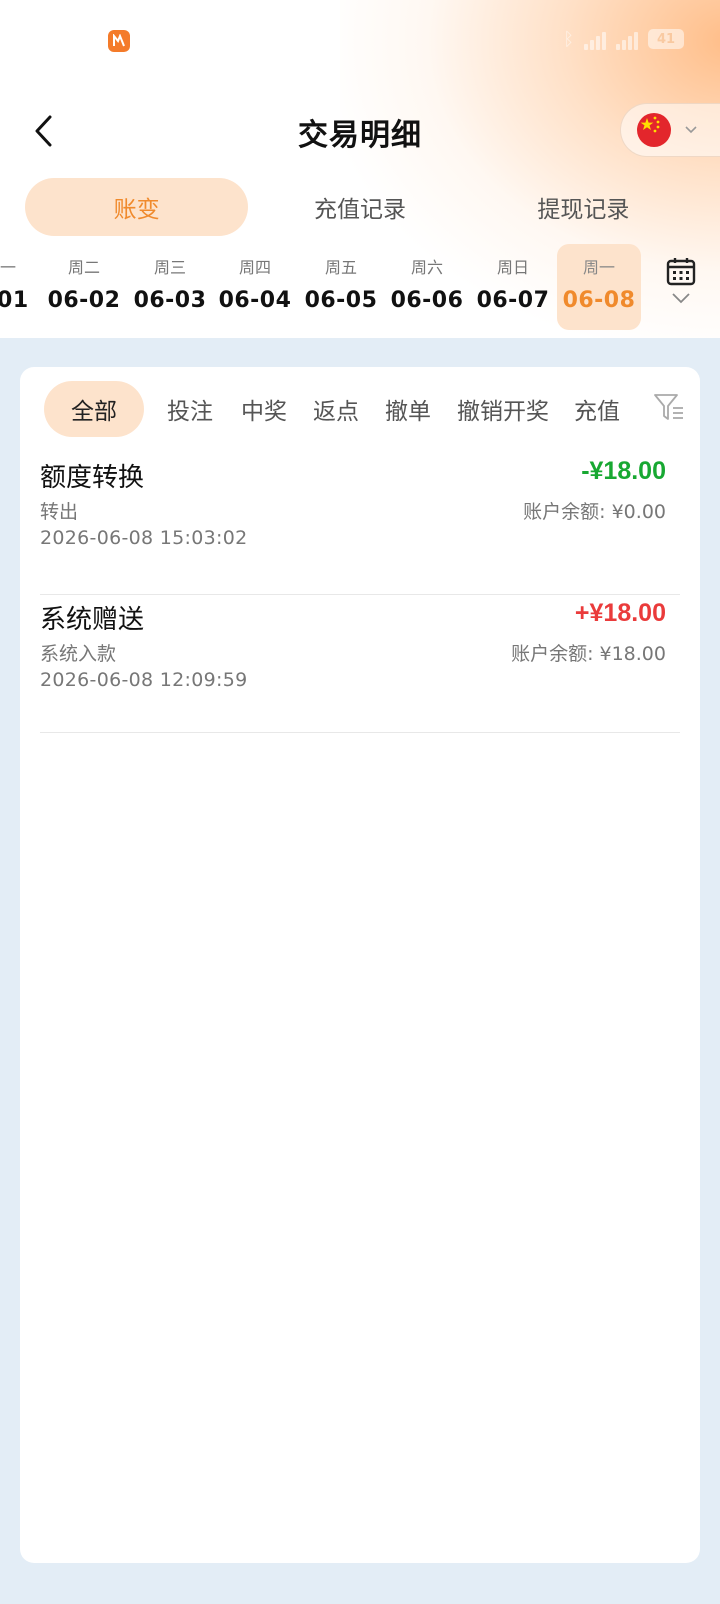 Image resolution: width=720 pixels, height=1604 pixels. Describe the element at coordinates (190, 409) in the screenshot. I see `filter-bet: 投注` at that location.